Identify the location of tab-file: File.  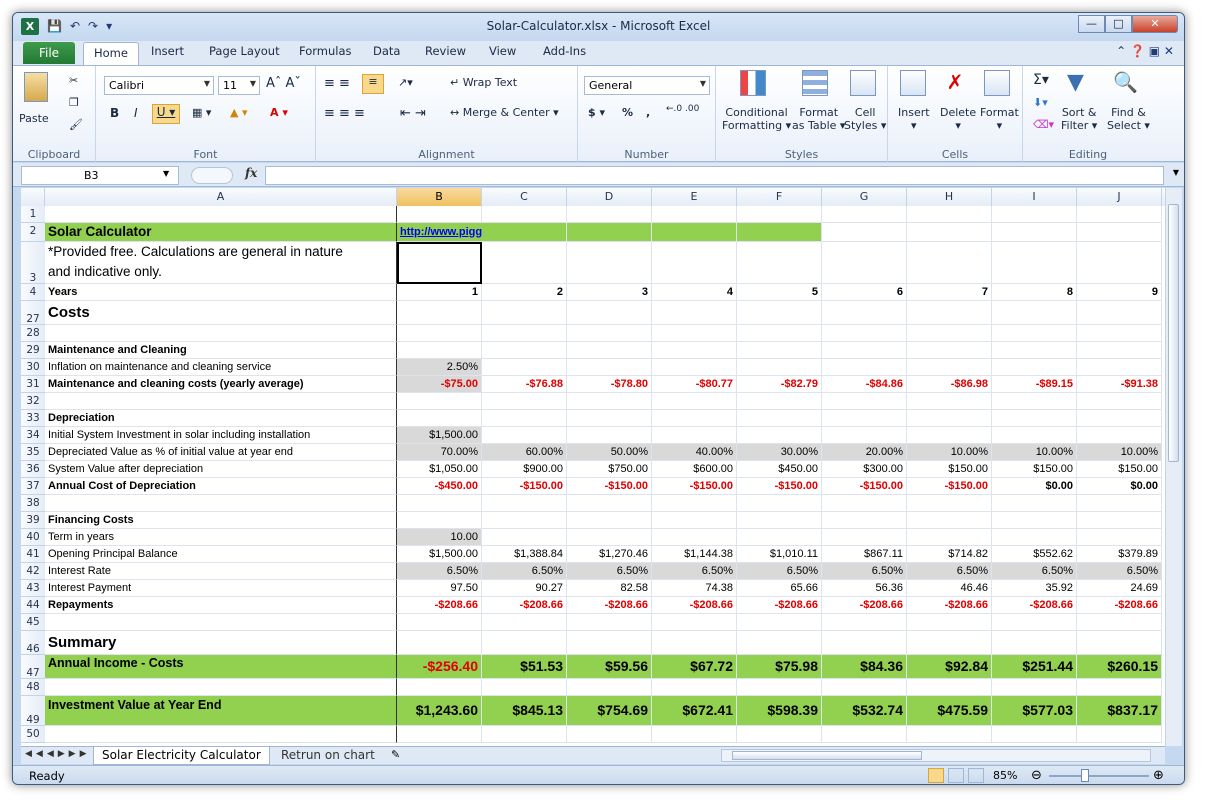
(49, 53).